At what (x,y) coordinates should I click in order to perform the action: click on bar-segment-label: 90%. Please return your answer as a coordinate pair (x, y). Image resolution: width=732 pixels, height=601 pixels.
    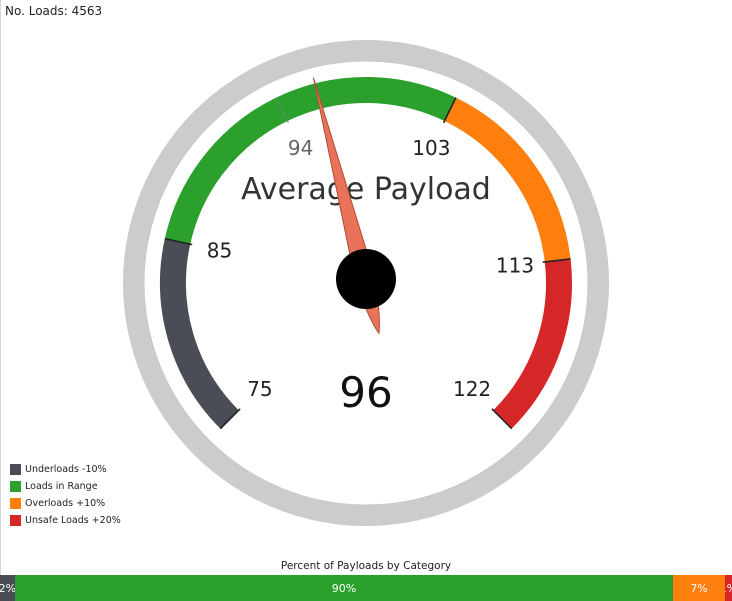
    Looking at the image, I should click on (344, 588).